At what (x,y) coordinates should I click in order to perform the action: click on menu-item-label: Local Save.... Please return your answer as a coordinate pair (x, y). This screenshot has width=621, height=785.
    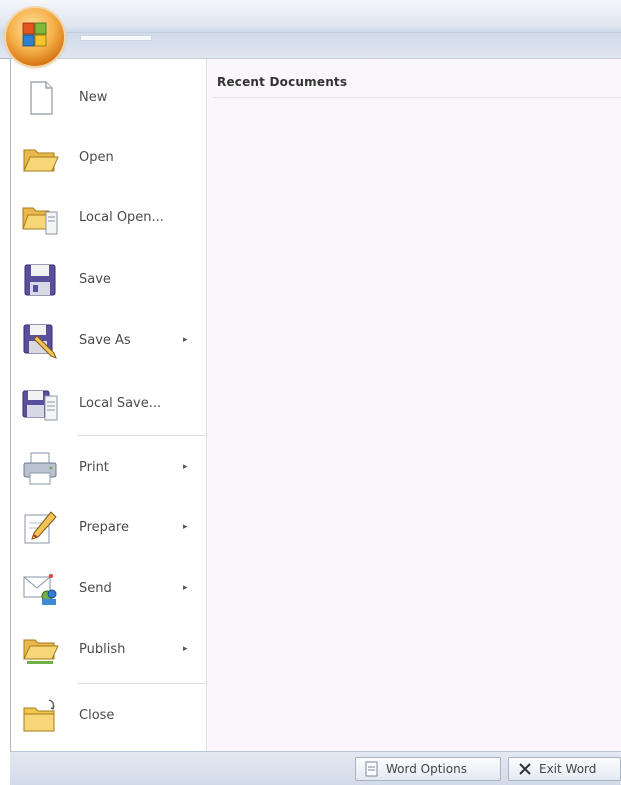
    Looking at the image, I should click on (120, 403).